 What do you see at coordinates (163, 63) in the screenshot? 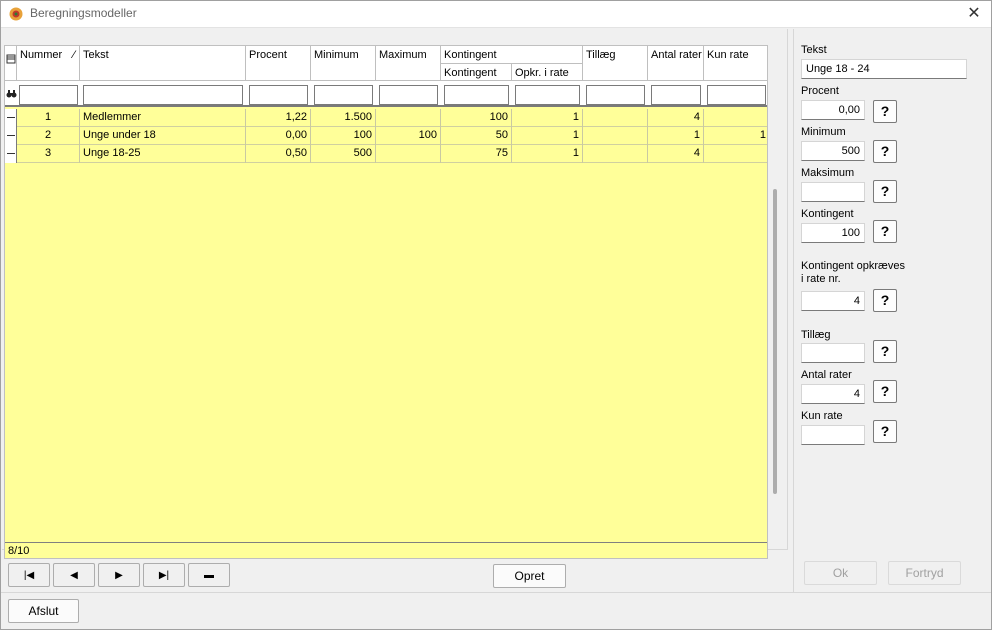
I see `header-tekst: Tekst` at bounding box center [163, 63].